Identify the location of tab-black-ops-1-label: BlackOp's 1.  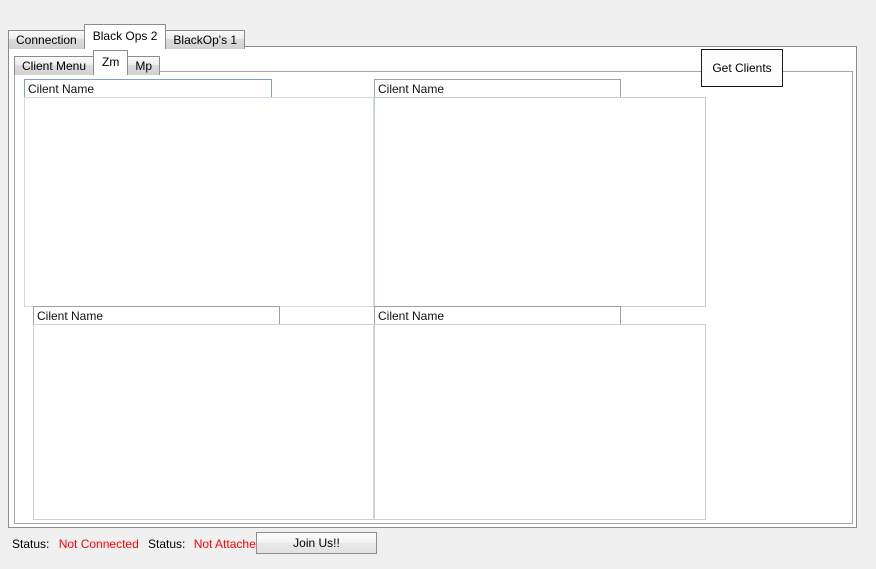
(205, 40).